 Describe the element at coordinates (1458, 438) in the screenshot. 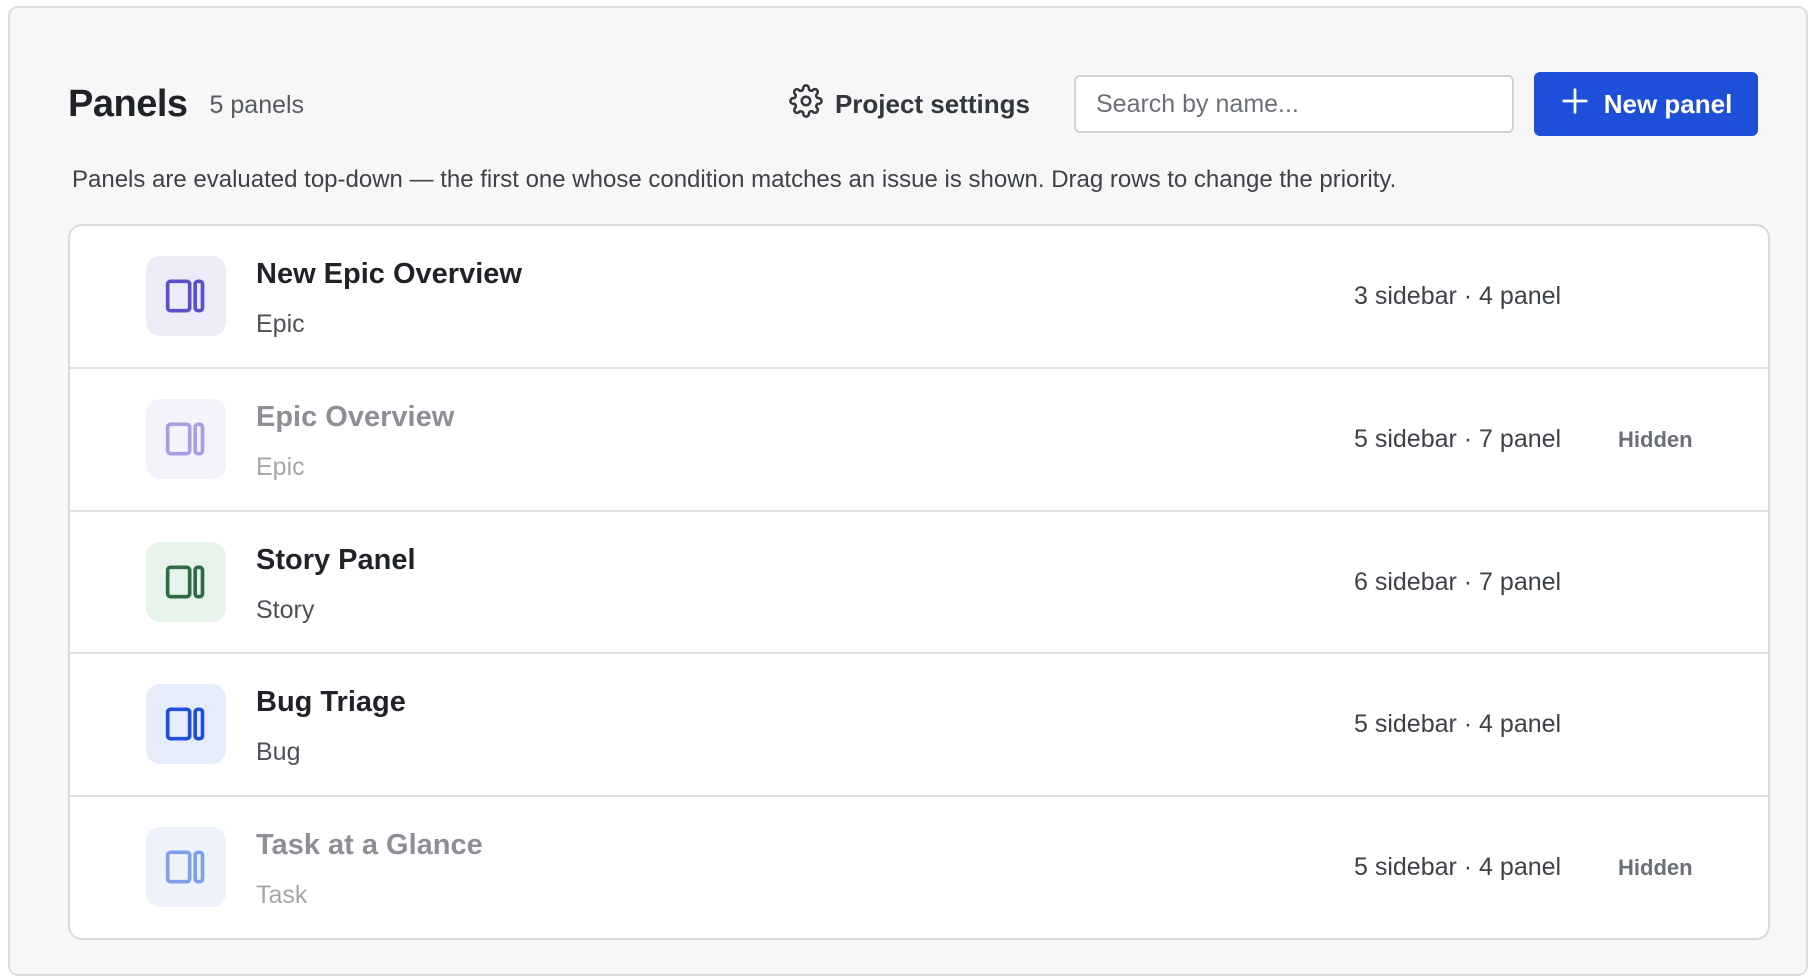

I see `panel-field-counts: 5 sidebar · 7 panel` at that location.